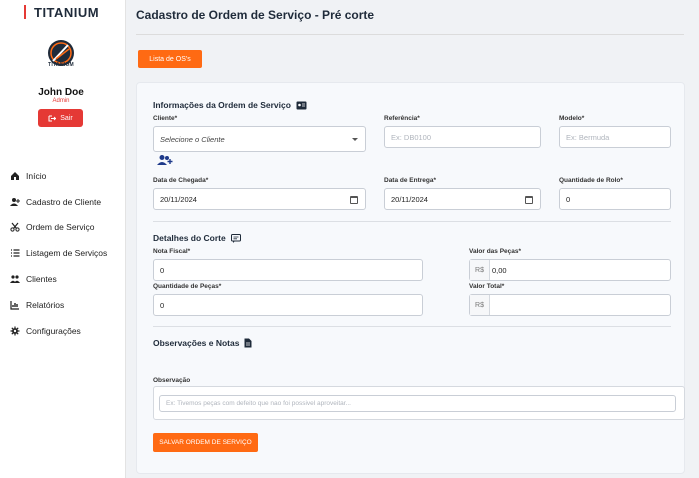 The image size is (699, 478). What do you see at coordinates (162, 305) in the screenshot?
I see `qtd-pecas-value: 0` at bounding box center [162, 305].